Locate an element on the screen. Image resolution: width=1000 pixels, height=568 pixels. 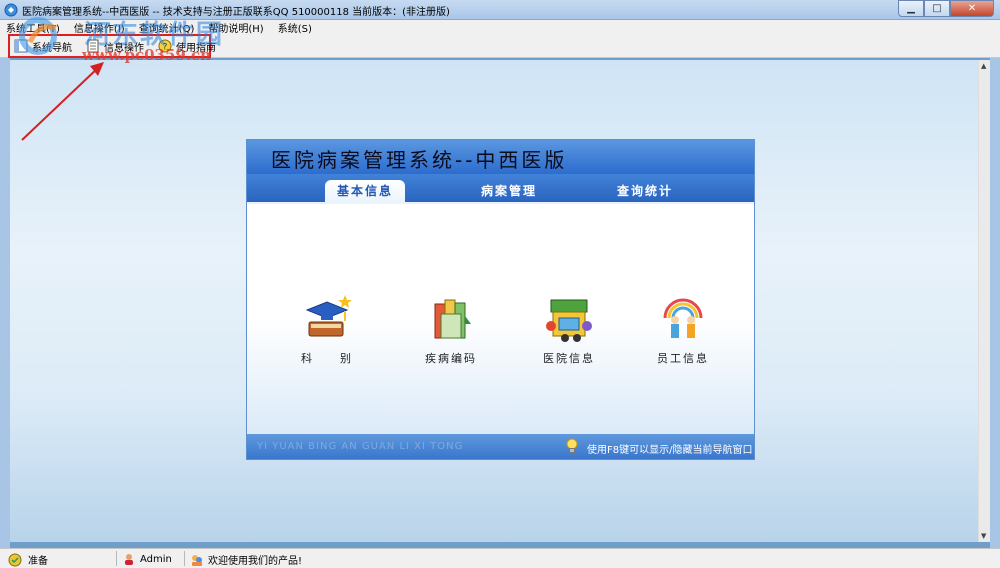
status-user-text: Admin is located at coordinates (156, 559).